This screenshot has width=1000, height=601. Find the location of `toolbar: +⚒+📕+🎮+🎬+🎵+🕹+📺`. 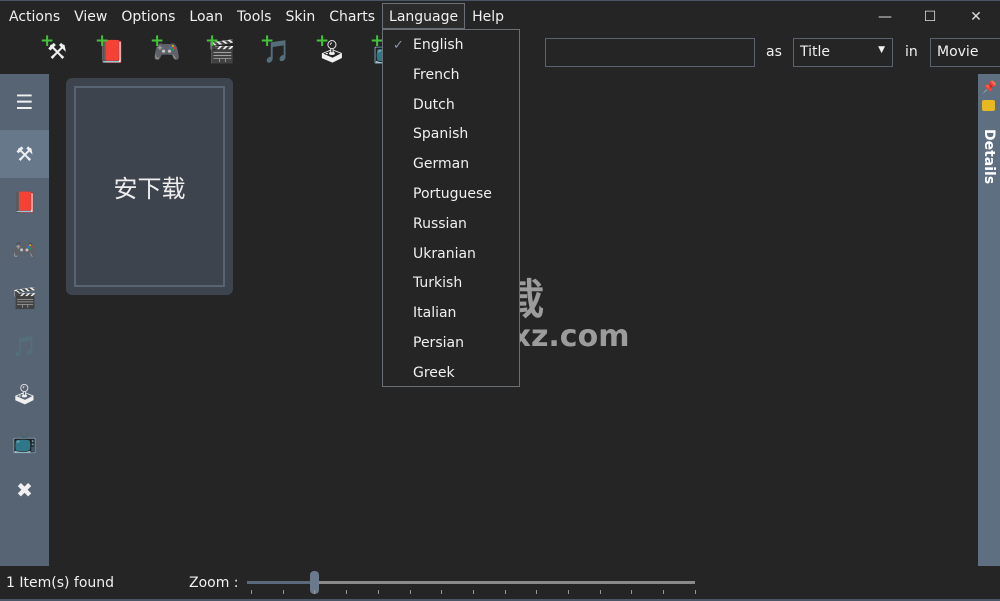

toolbar: +⚒+📕+🎮+🎬+🎵+🕹+📺 is located at coordinates (222, 52).